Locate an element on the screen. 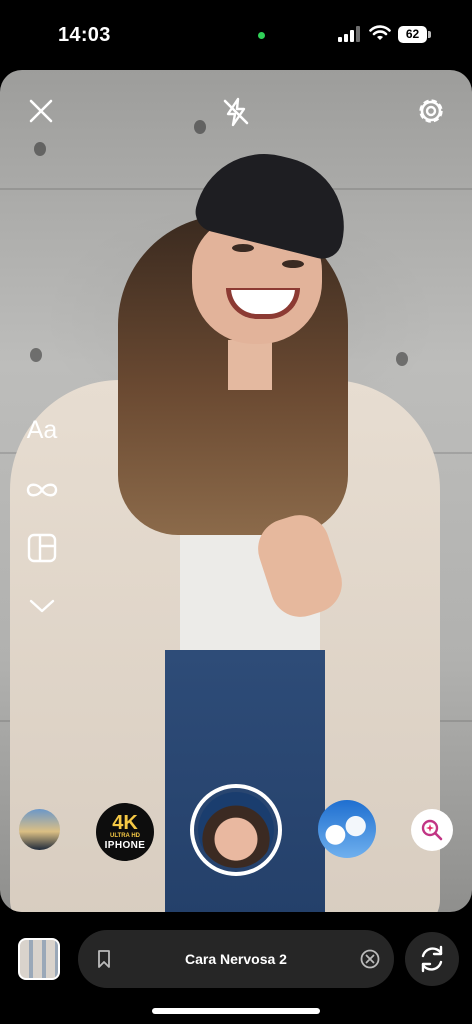 This screenshot has height=1024, width=472. effect-name-label: Cara Nervosa 2 is located at coordinates (236, 959).